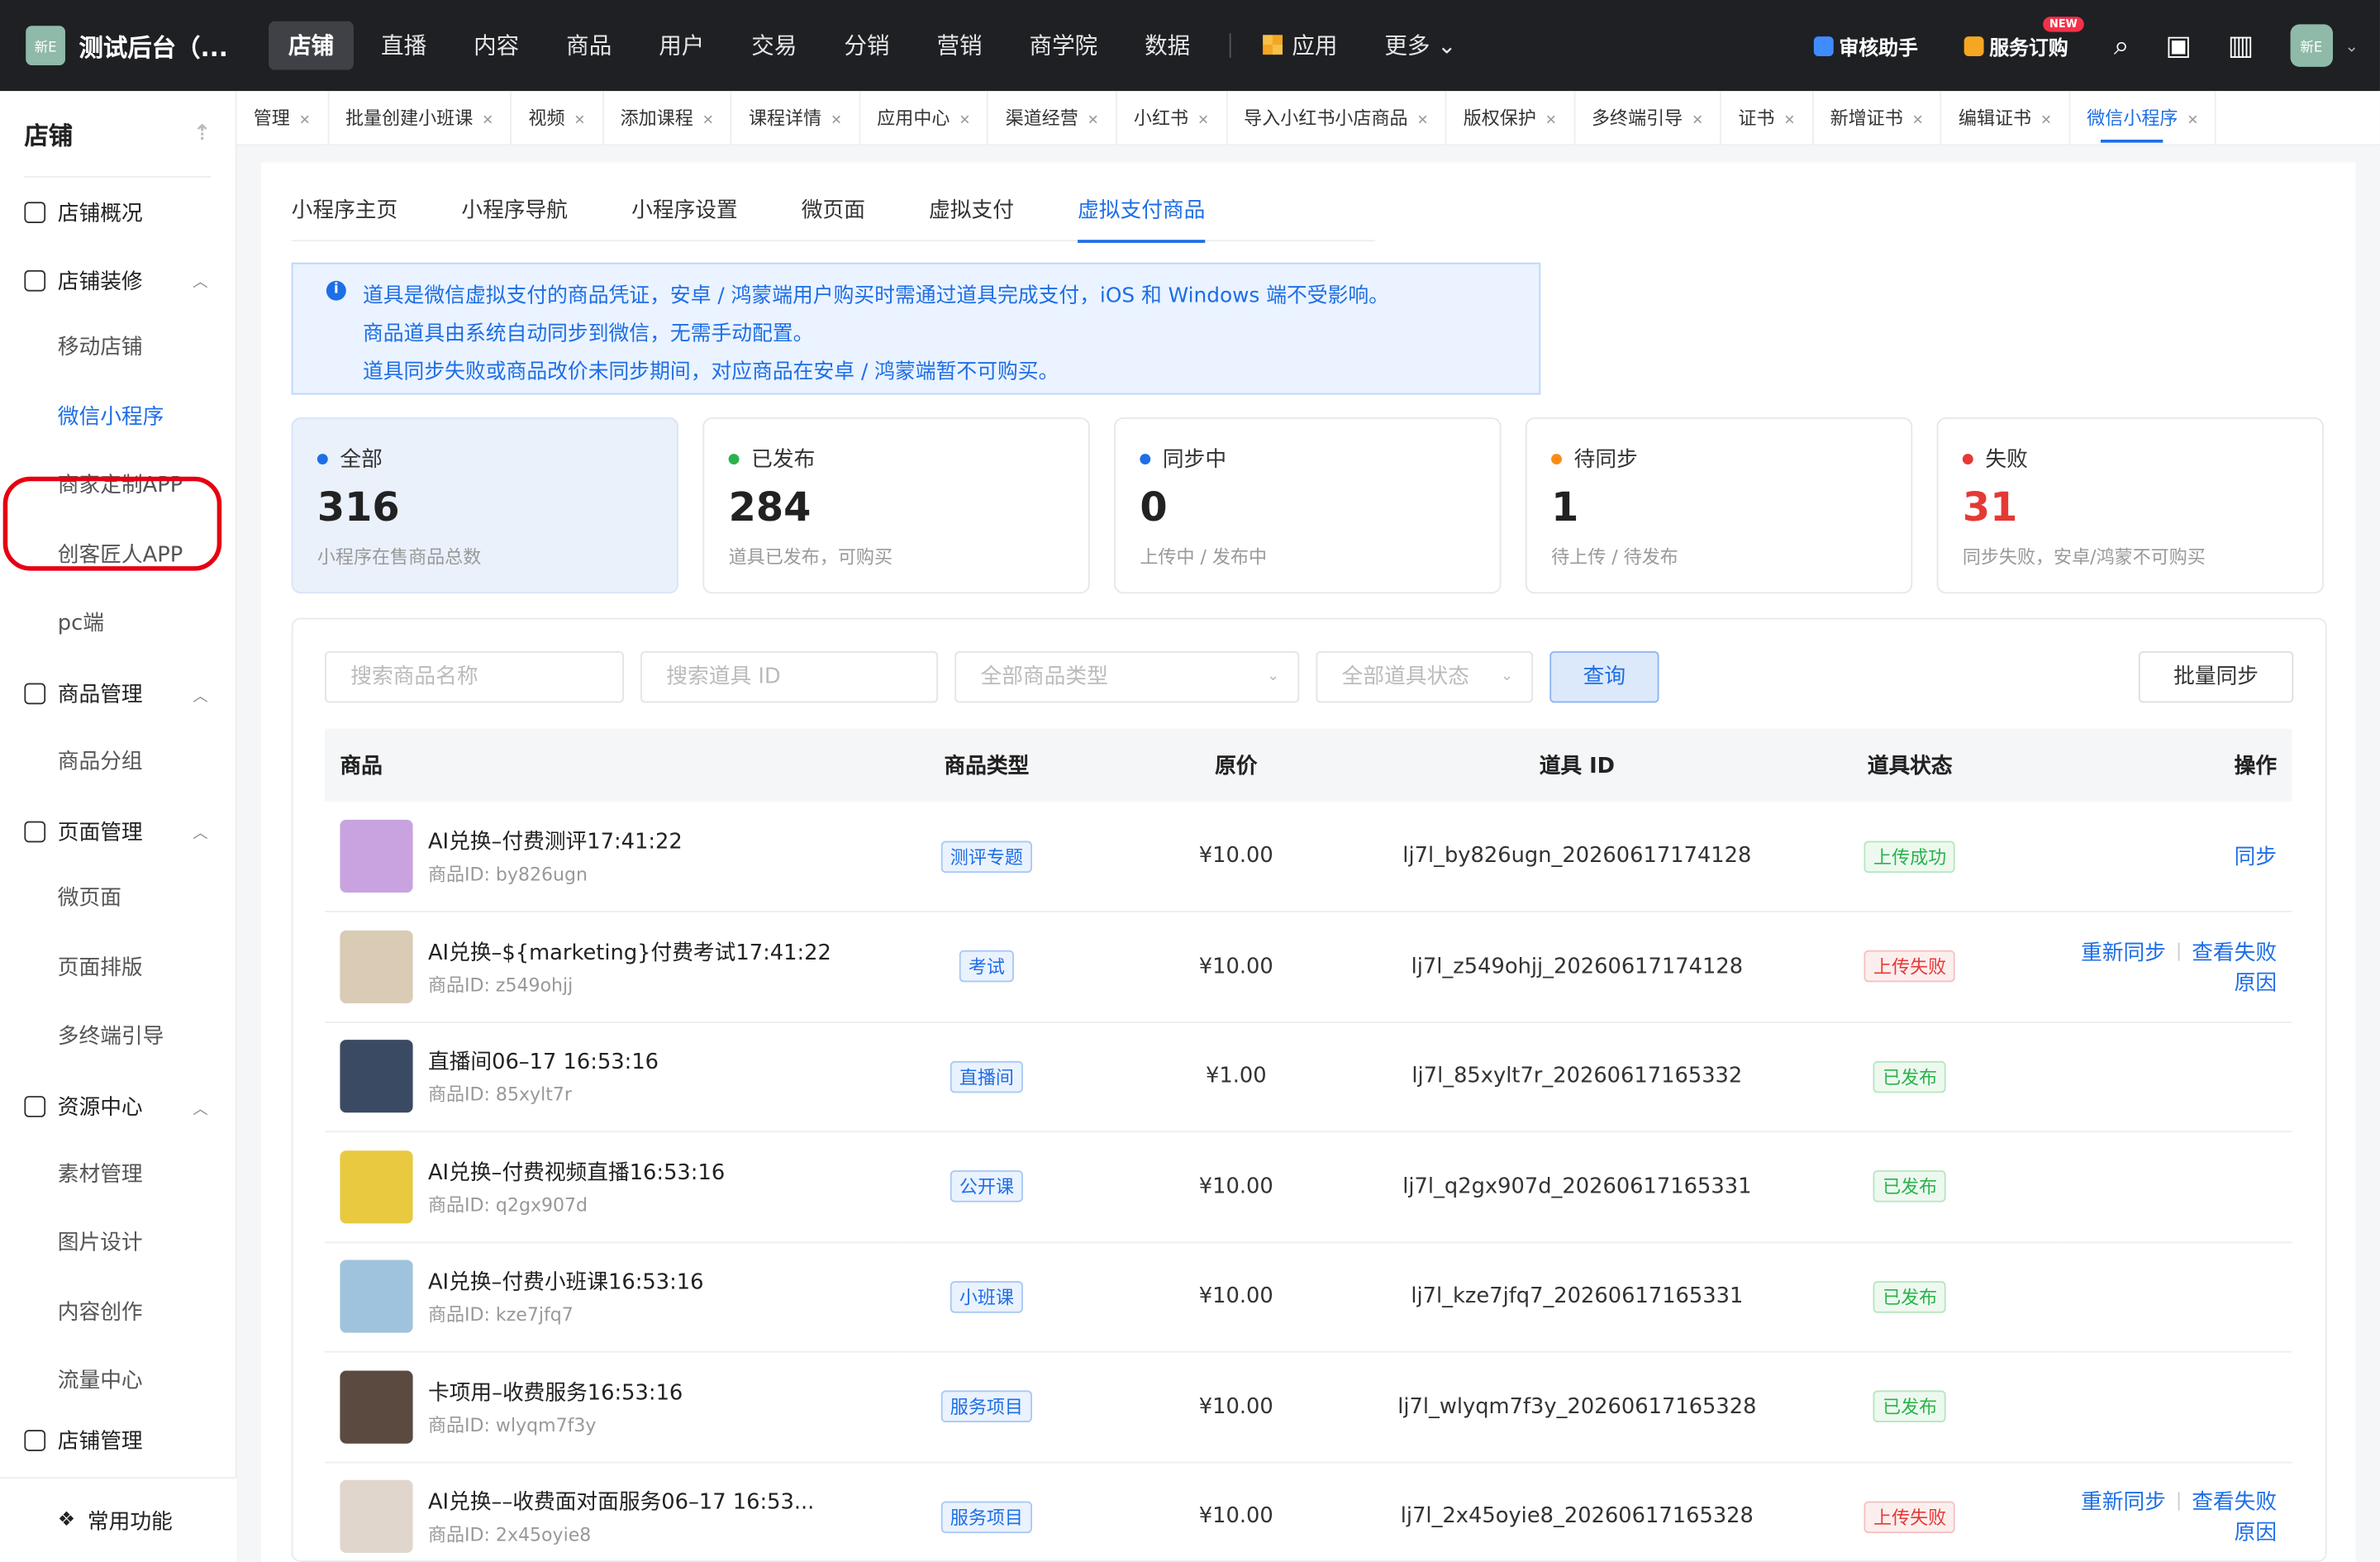  Describe the element at coordinates (2130, 506) in the screenshot. I see `stat-card: 失败 31 同步失败，安卓/鸿蒙不可购买` at that location.